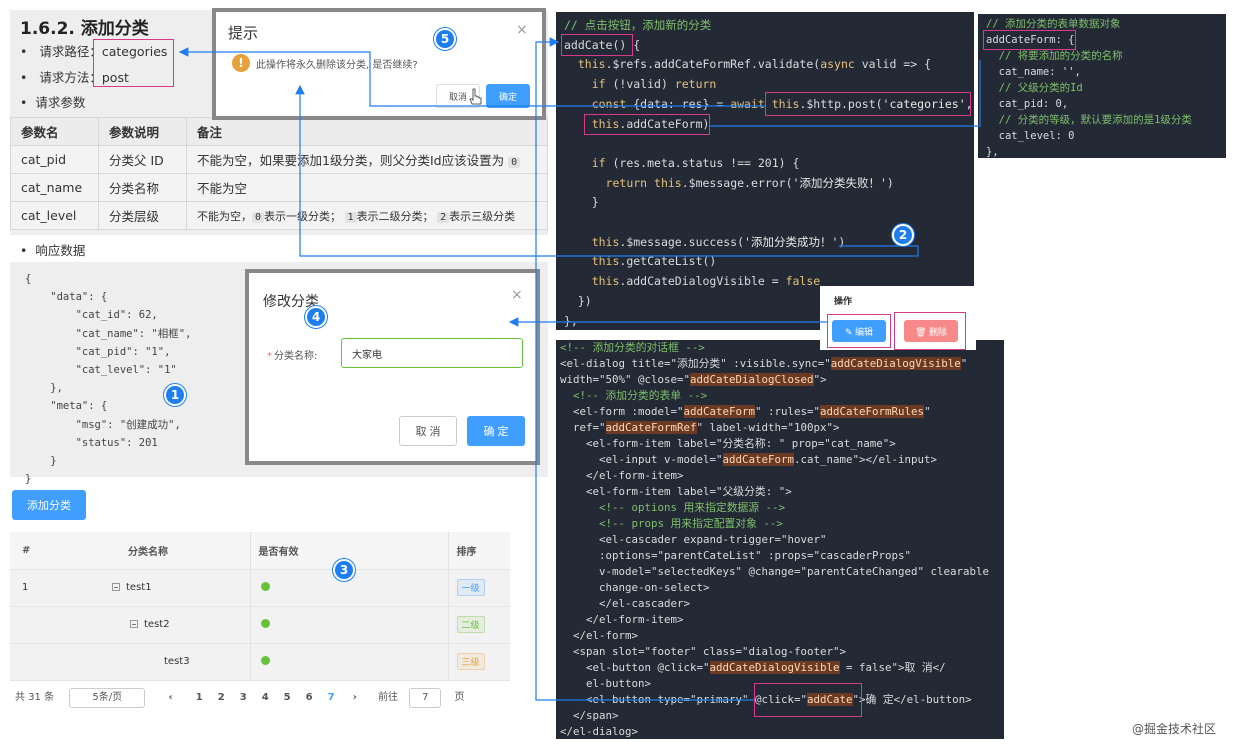 The width and height of the screenshot is (1235, 749). Describe the element at coordinates (1030, 136) in the screenshot. I see `code-line: cat_level: 0` at that location.